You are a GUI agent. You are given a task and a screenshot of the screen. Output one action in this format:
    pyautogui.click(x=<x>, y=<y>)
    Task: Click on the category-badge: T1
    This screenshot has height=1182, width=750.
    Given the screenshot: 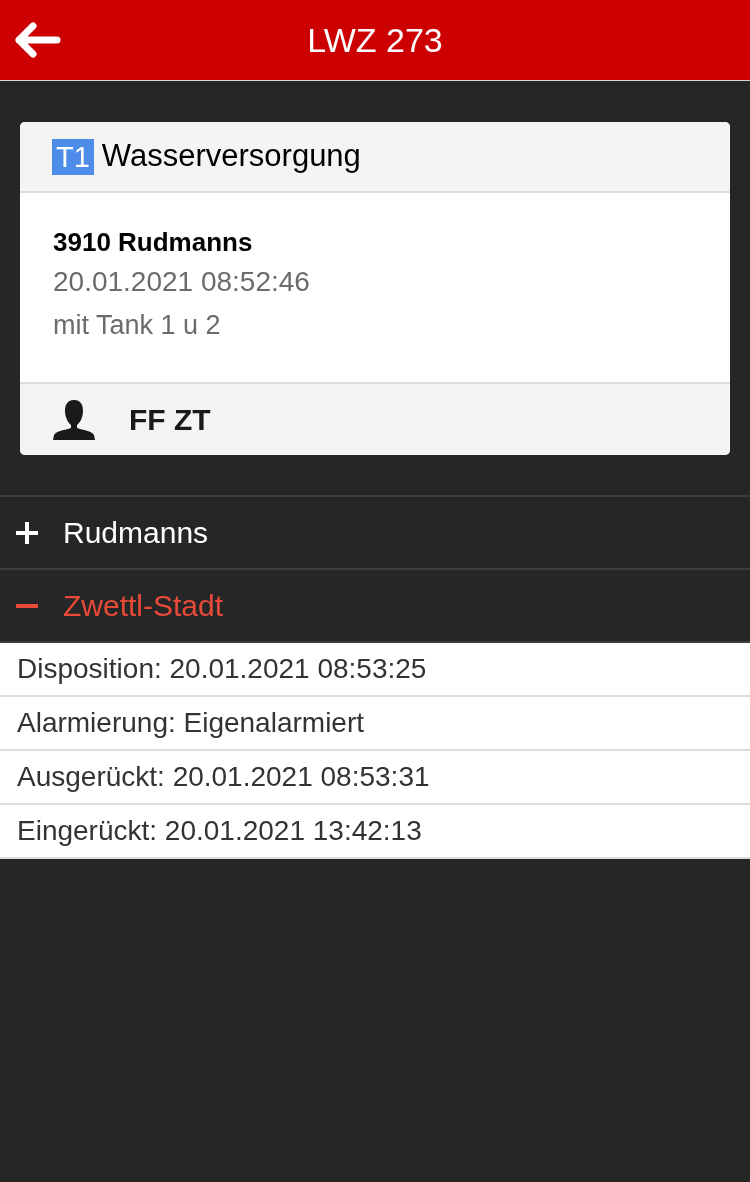 What is the action you would take?
    pyautogui.click(x=73, y=156)
    